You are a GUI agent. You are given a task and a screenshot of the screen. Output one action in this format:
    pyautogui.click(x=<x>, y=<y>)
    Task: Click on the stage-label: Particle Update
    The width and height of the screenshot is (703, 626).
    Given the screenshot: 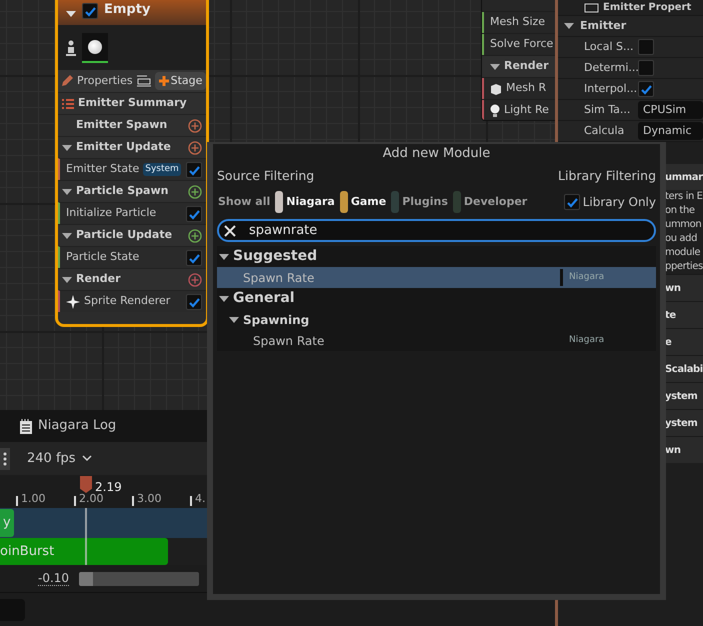 What is the action you would take?
    pyautogui.click(x=124, y=235)
    